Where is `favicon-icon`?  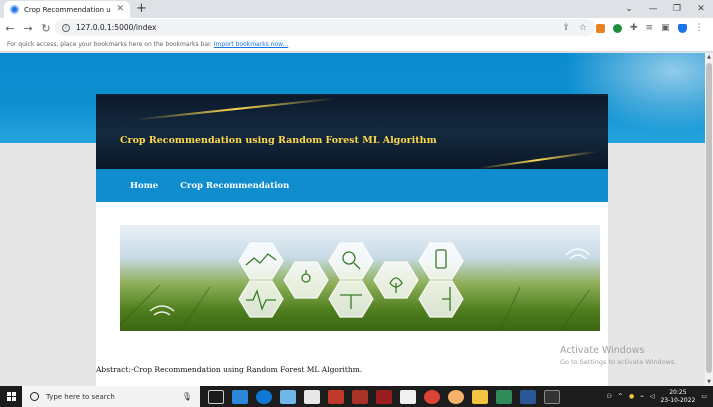 favicon-icon is located at coordinates (14, 9).